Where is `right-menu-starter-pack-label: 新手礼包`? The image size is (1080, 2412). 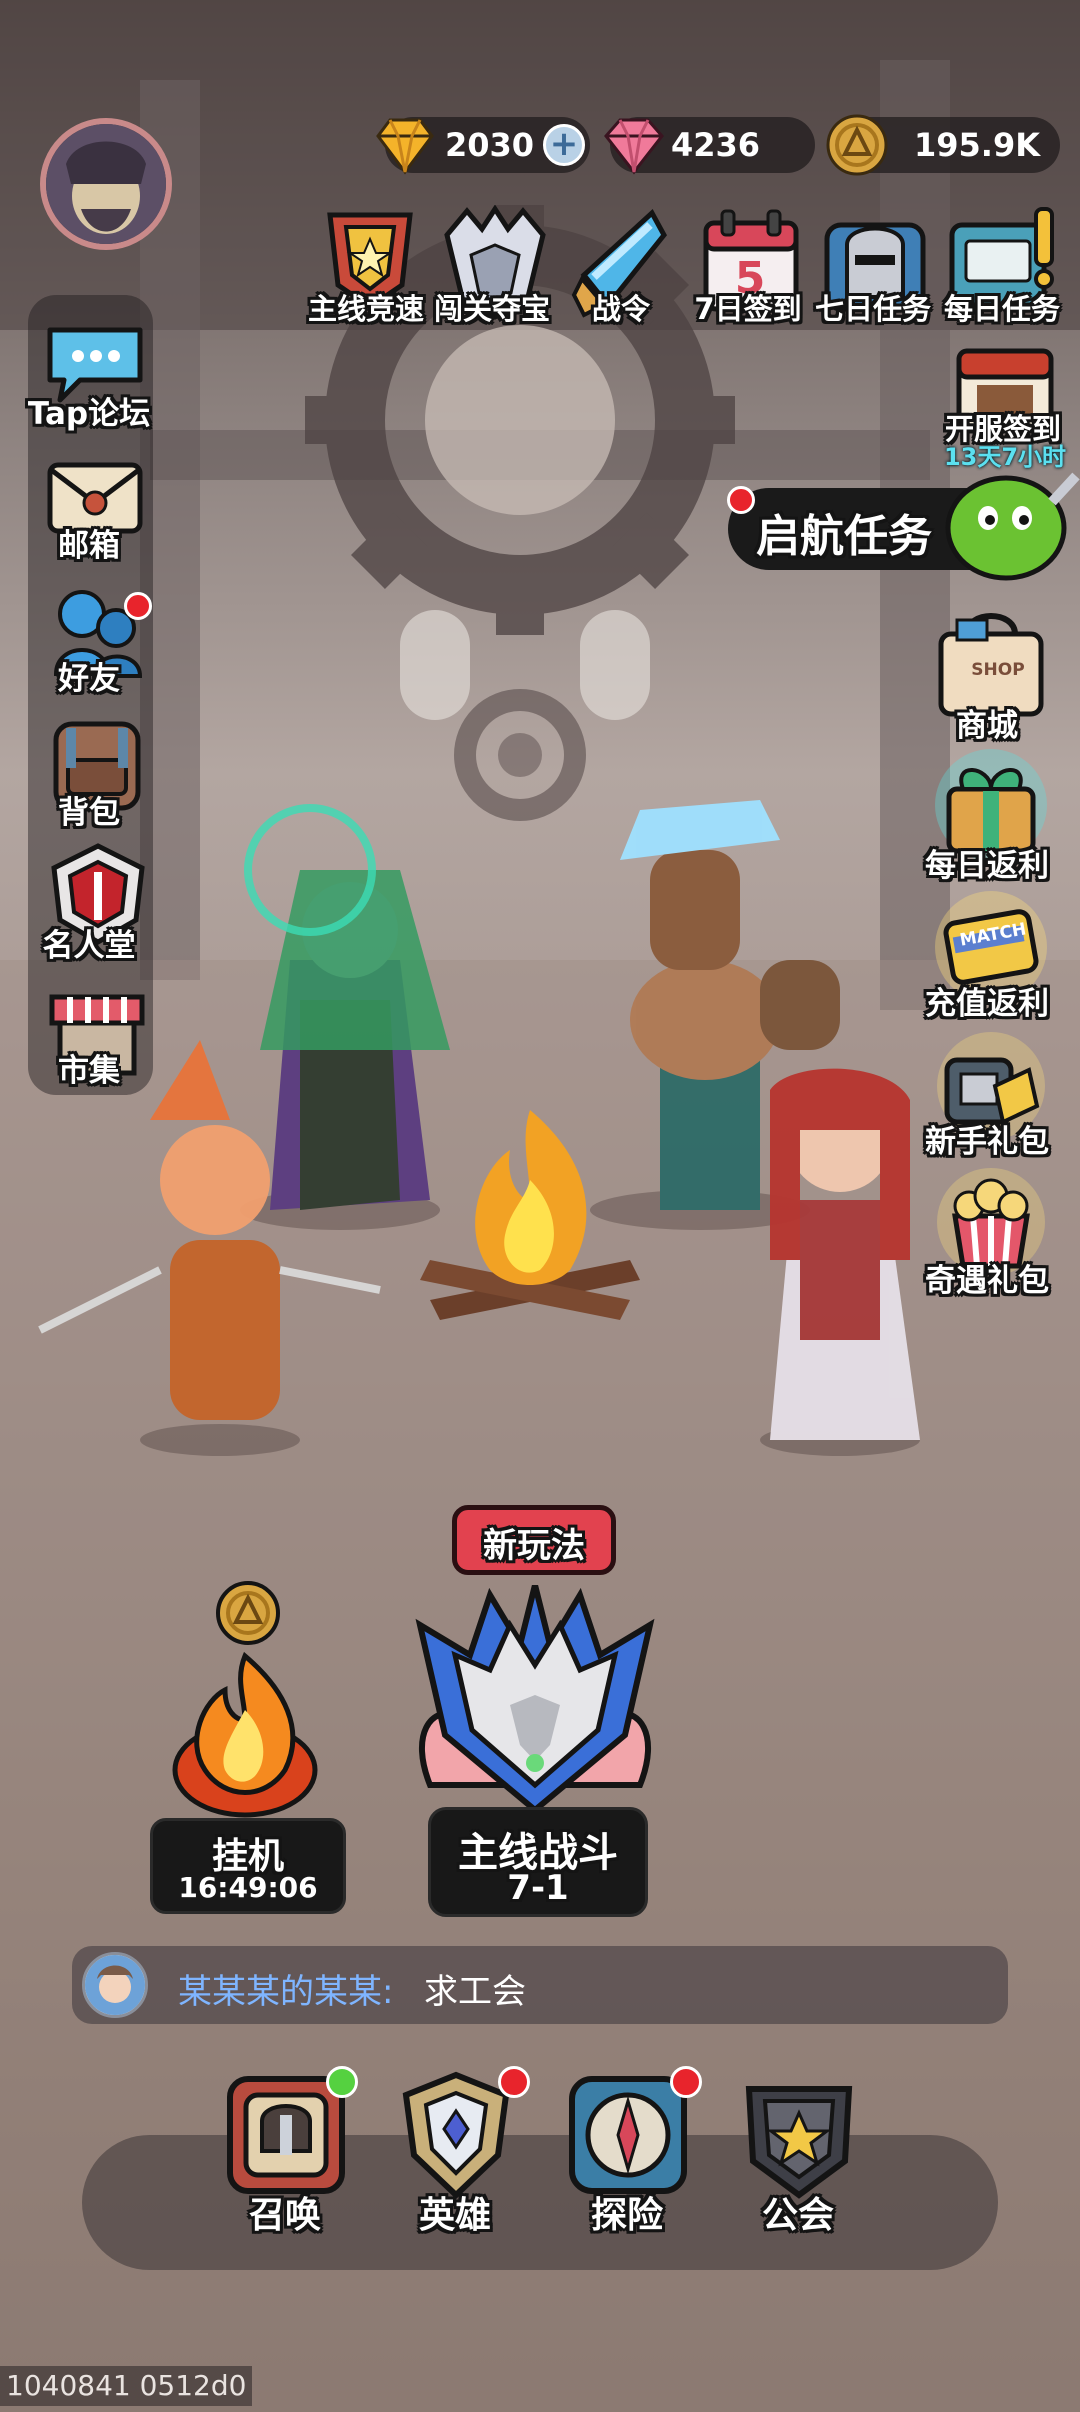
right-menu-starter-pack-label: 新手礼包 is located at coordinates (987, 1142).